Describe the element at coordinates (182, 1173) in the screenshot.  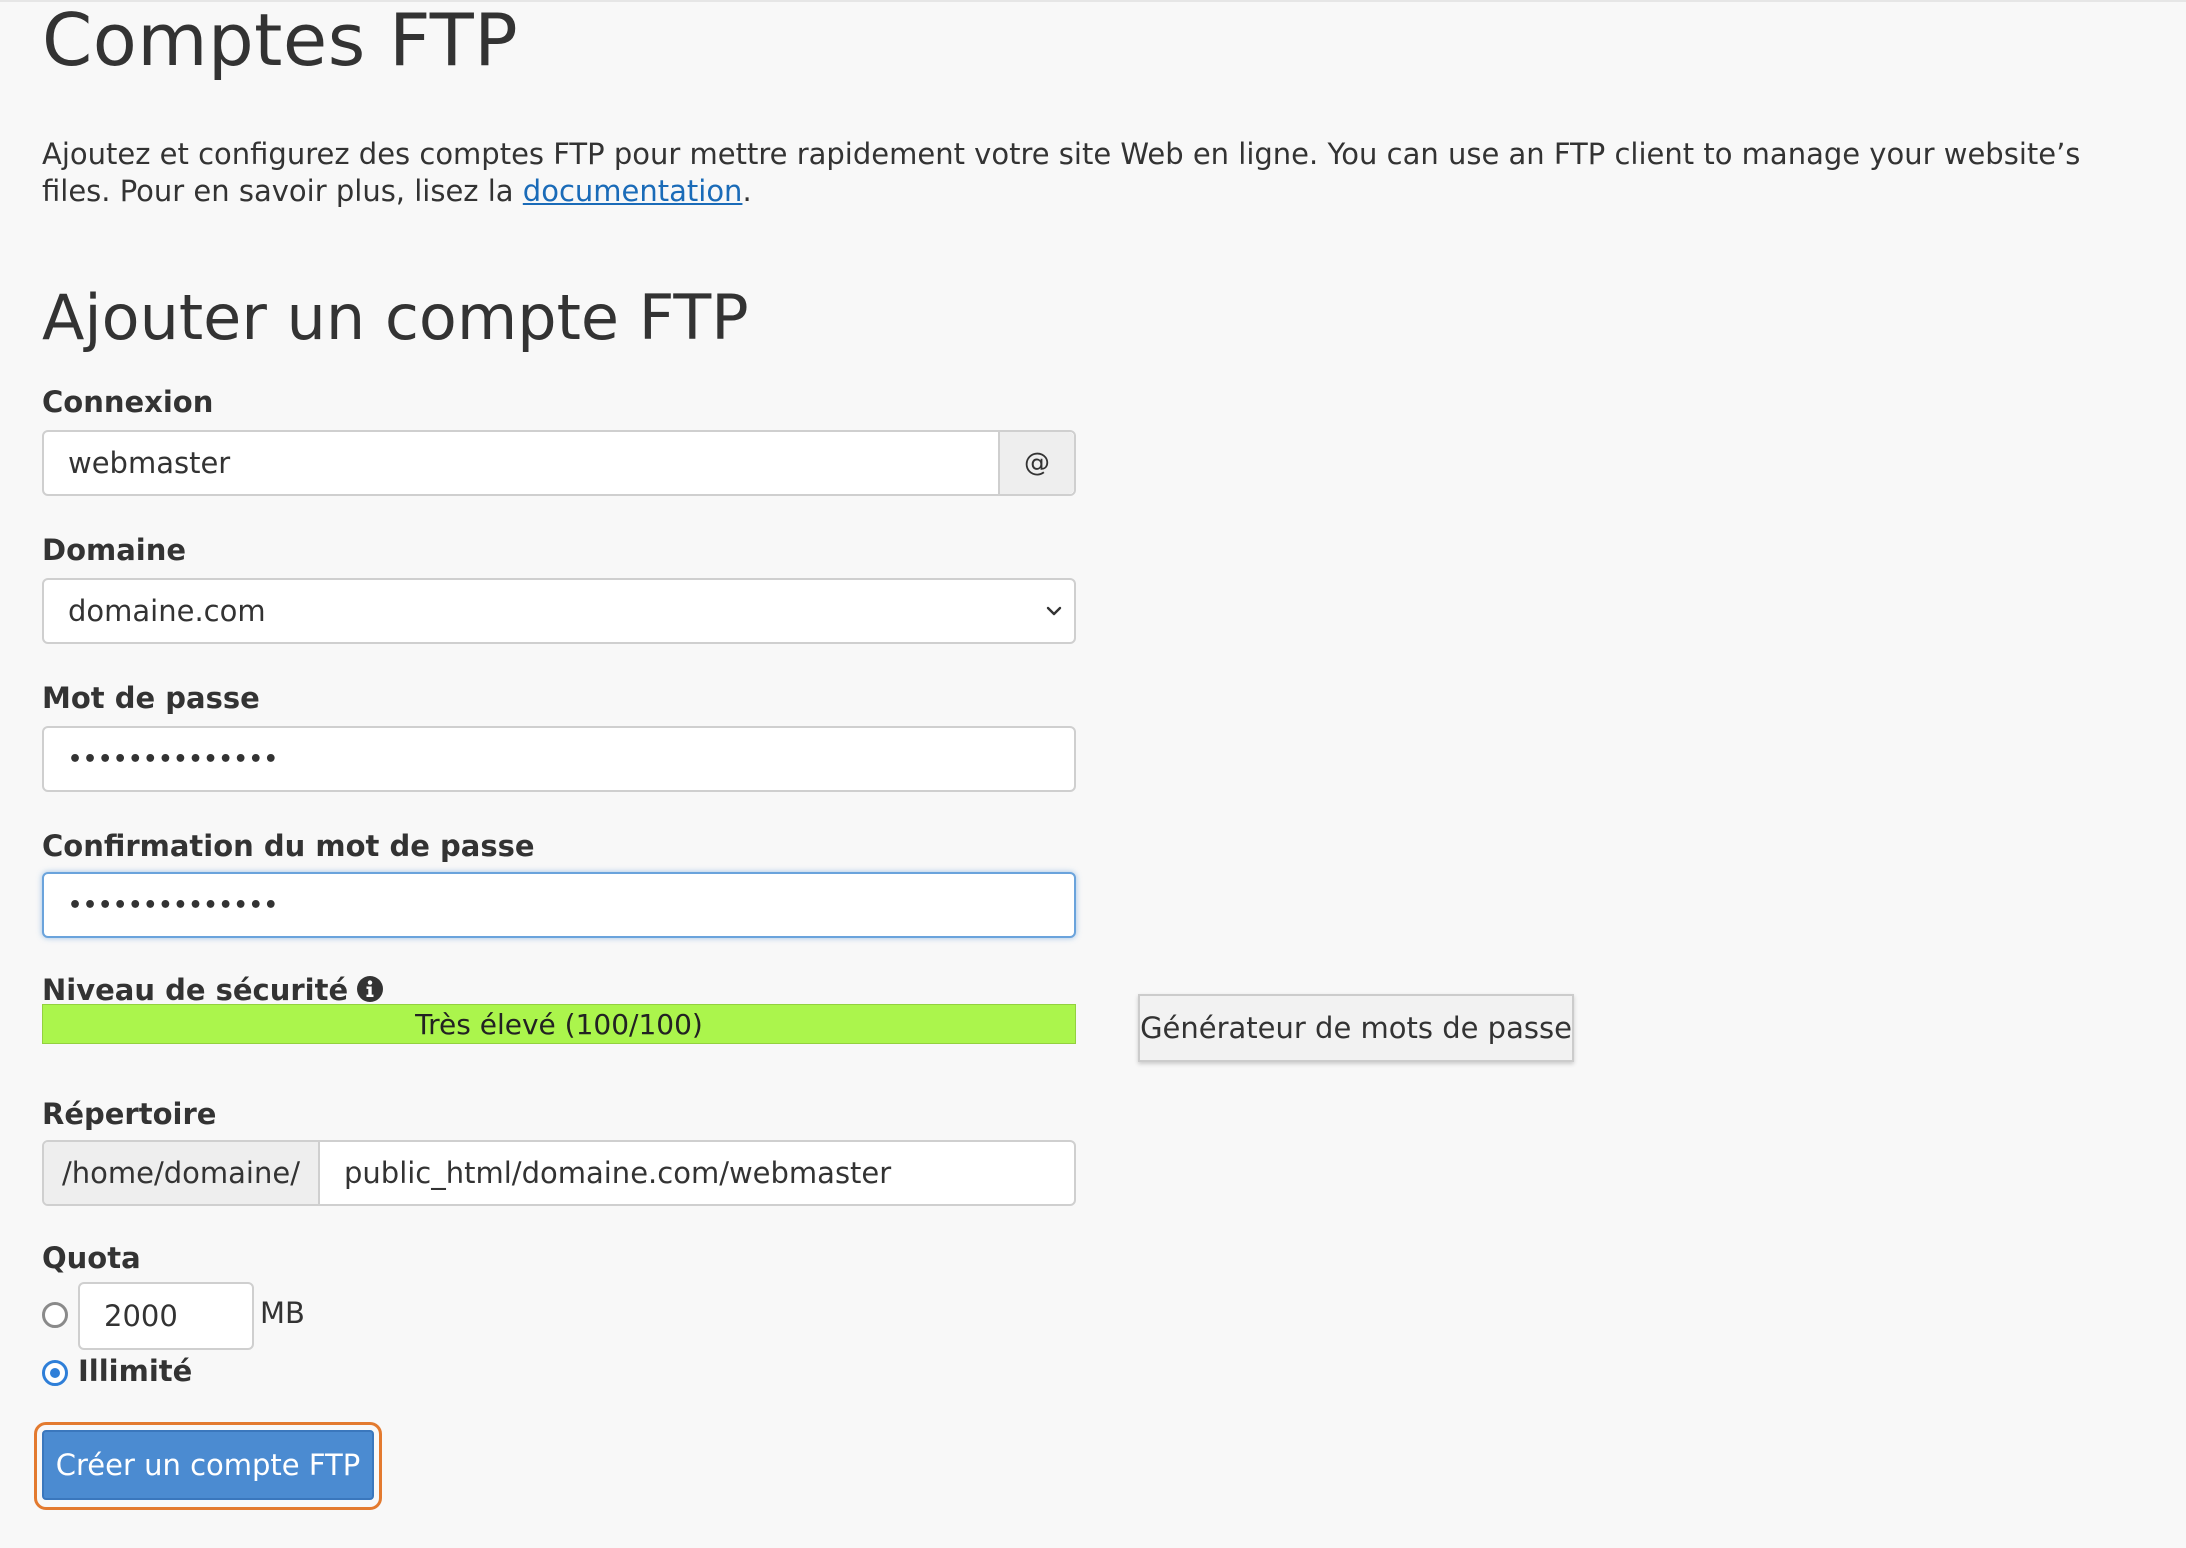
I see `directory-prefix: /home/domaine/` at that location.